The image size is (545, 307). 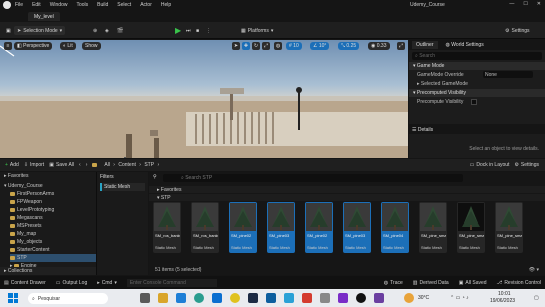 What do you see at coordinates (53, 194) in the screenshot?
I see `folder-item: FirstPersonArms` at bounding box center [53, 194].